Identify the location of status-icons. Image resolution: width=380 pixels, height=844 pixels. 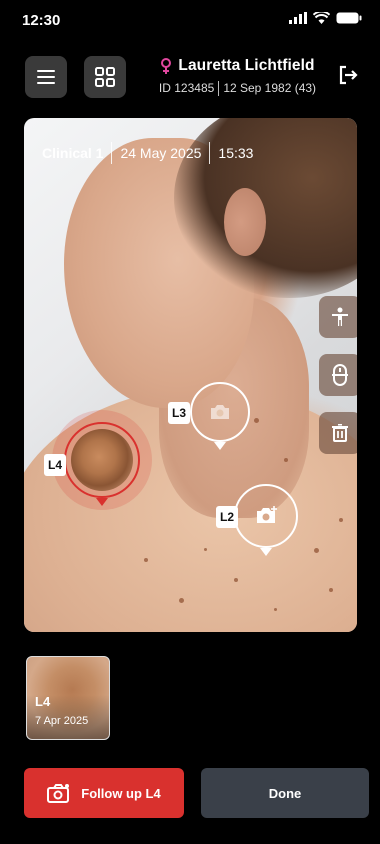
(325, 18).